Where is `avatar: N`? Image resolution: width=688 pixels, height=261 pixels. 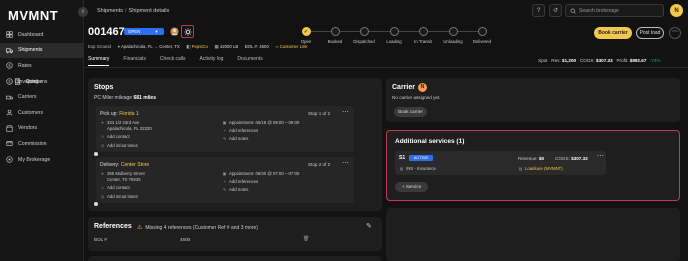
avatar: N is located at coordinates (676, 10).